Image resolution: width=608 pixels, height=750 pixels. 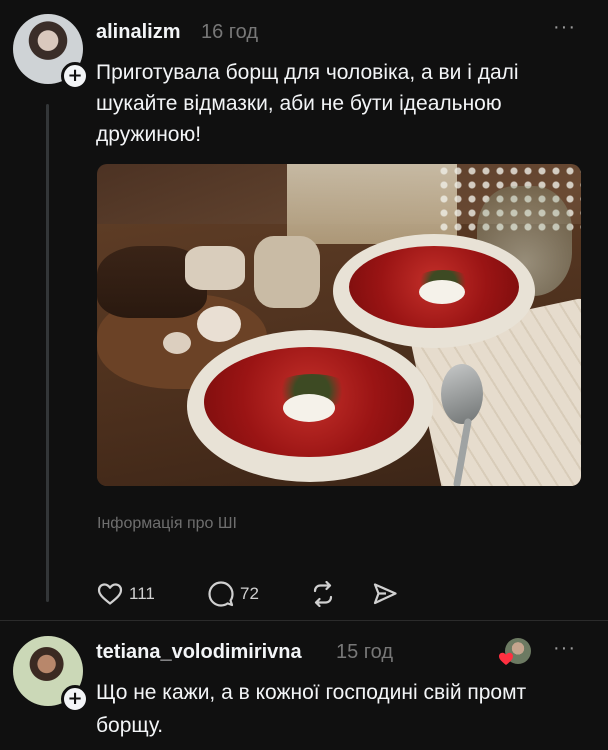 I want to click on comment-icon, so click(x=221, y=594).